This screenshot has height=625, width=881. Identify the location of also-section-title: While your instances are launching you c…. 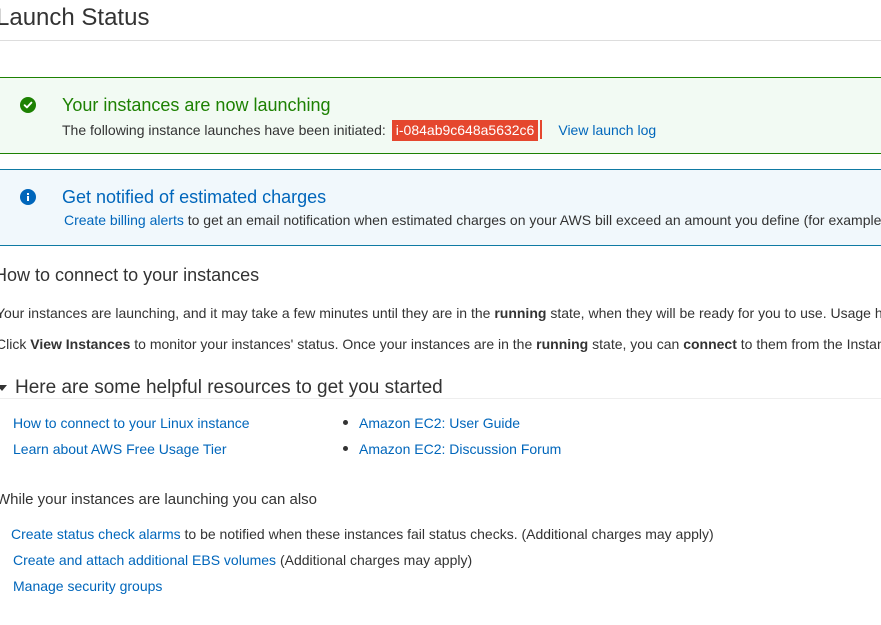
(159, 499).